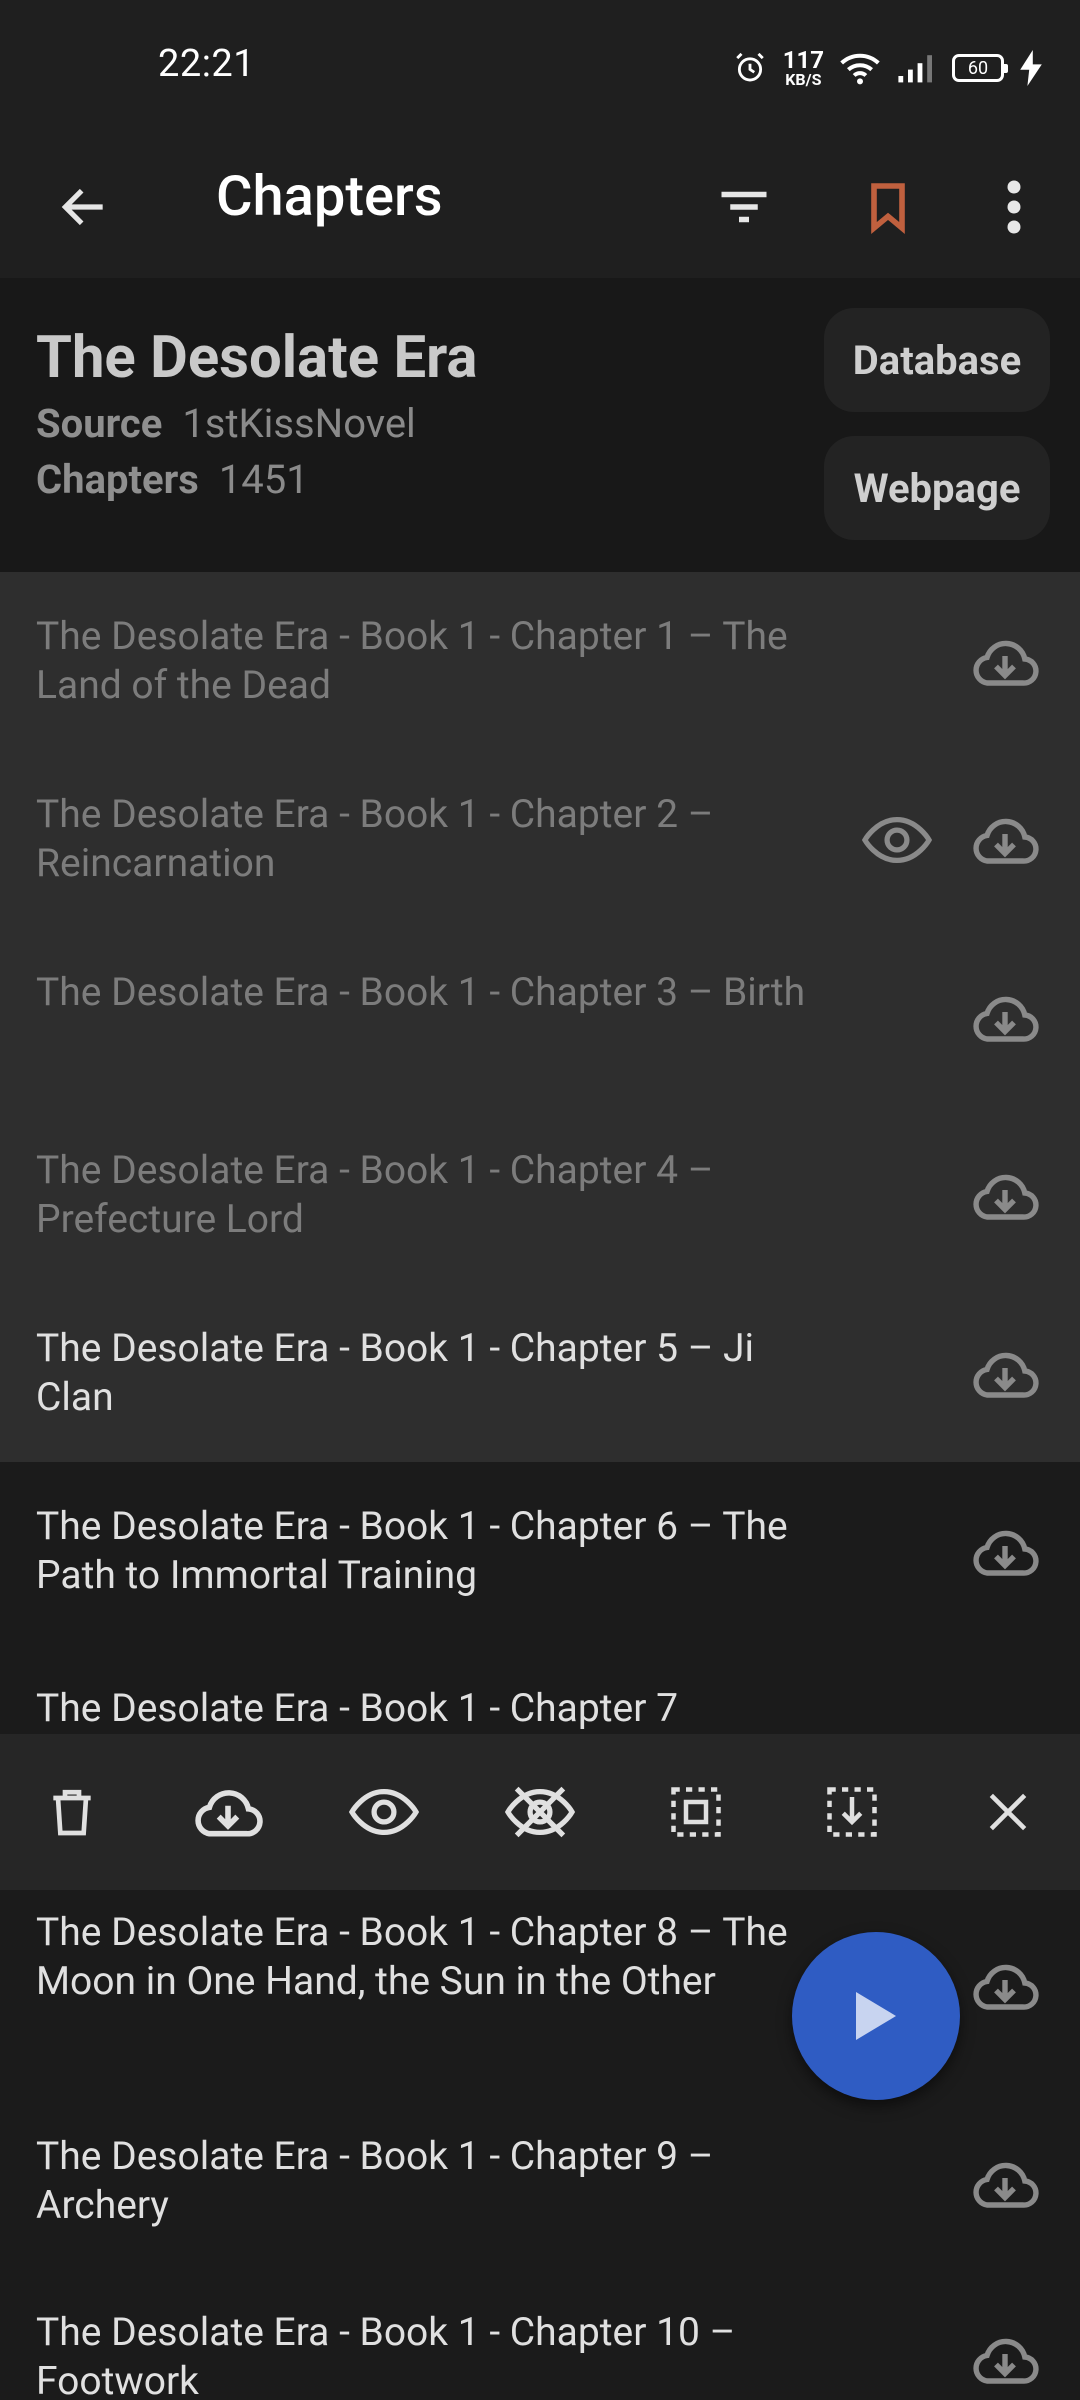  What do you see at coordinates (915, 69) in the screenshot?
I see `signal-icon` at bounding box center [915, 69].